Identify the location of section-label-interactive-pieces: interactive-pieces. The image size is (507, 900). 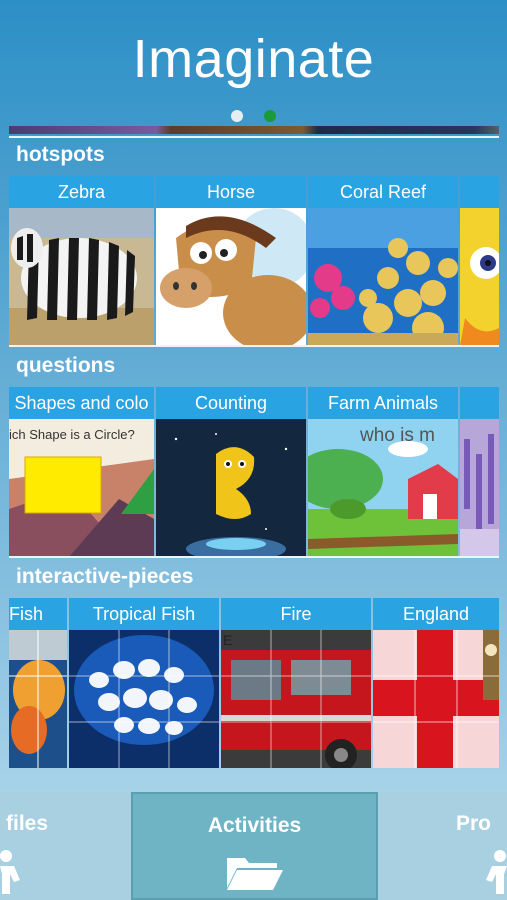
(105, 576).